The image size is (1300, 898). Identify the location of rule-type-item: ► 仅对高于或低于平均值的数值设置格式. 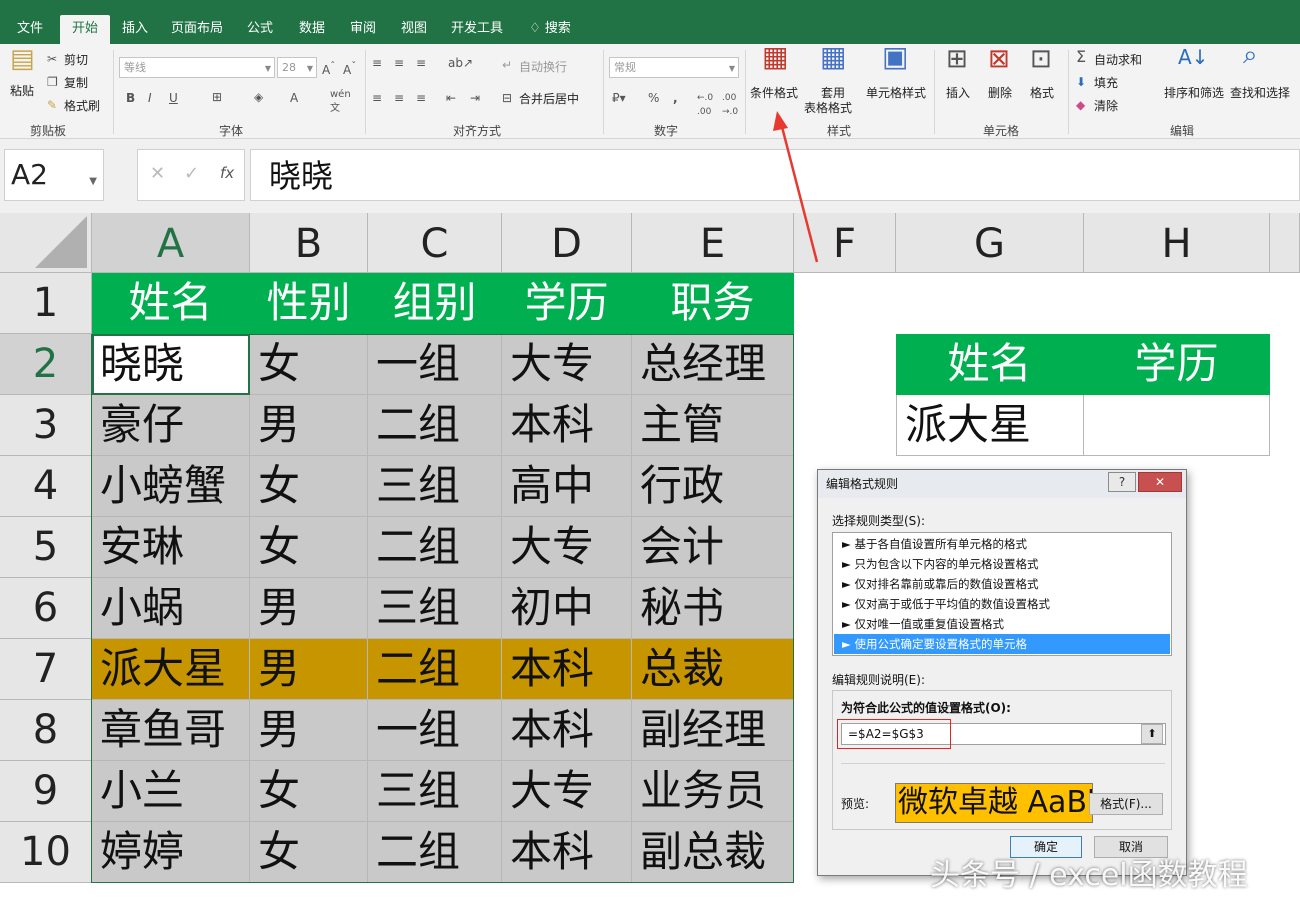
(1002, 604).